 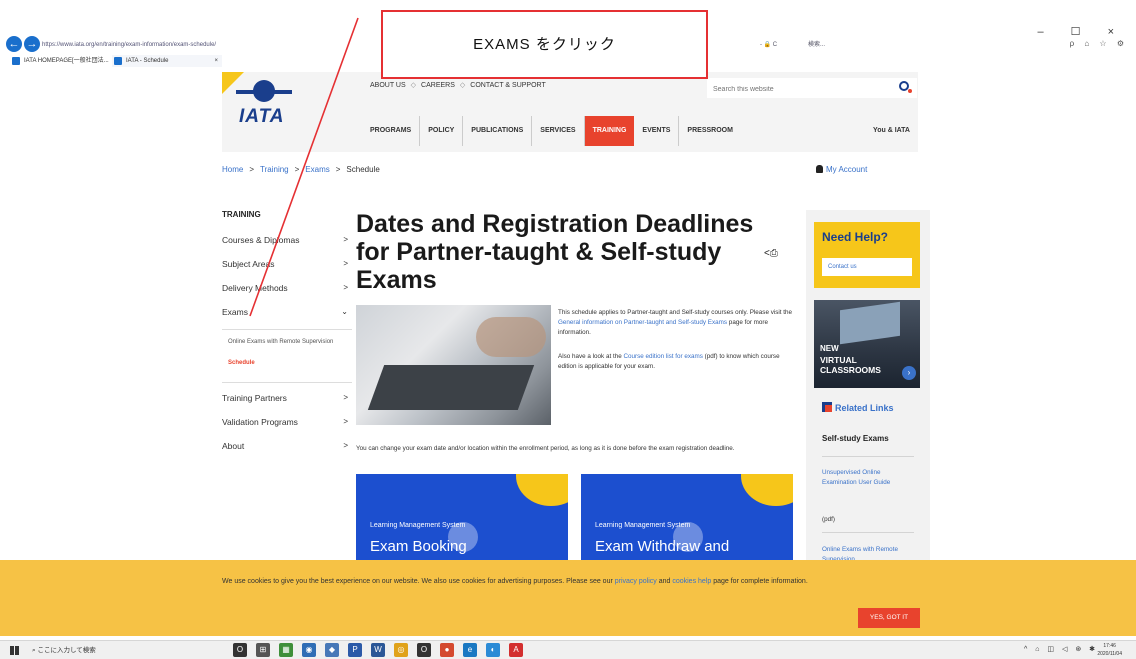 What do you see at coordinates (544, 44) in the screenshot?
I see `annotation-text: EXAMS をクリック` at bounding box center [544, 44].